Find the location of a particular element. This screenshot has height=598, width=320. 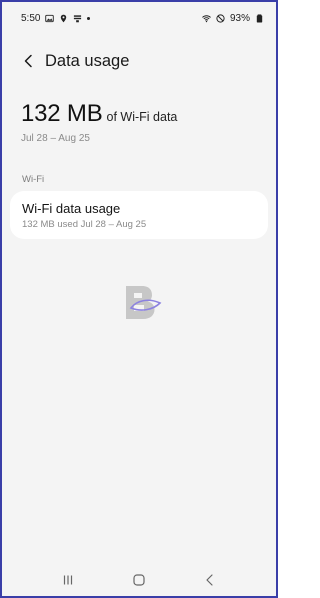

recent-apps-icon is located at coordinates (67, 580).